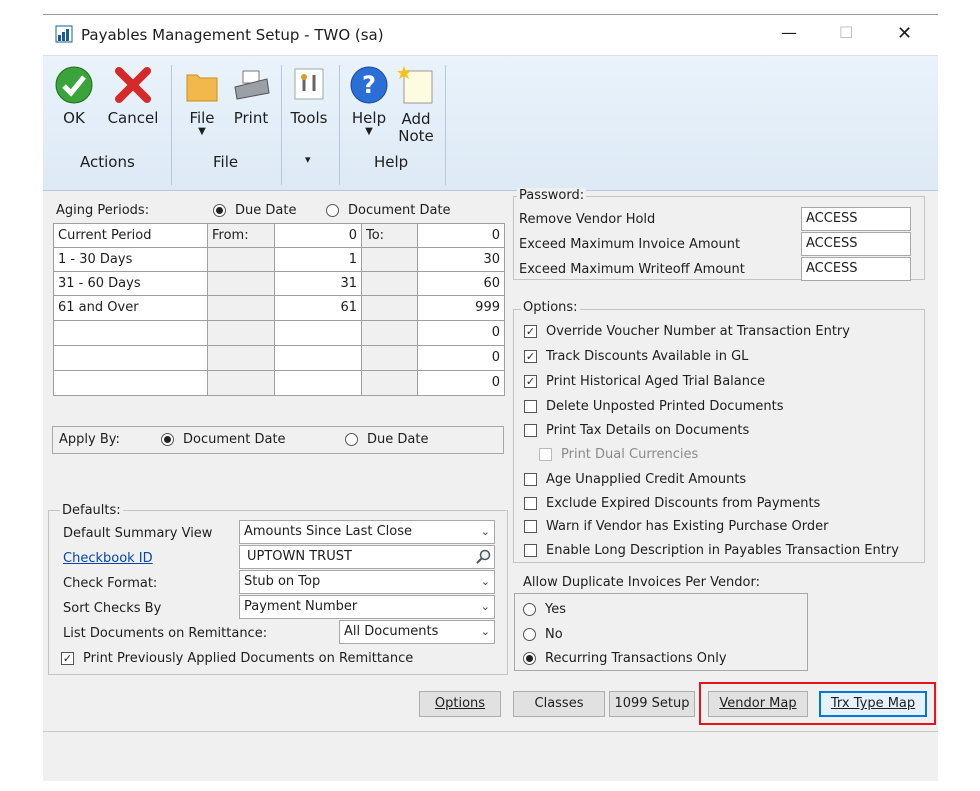 Image resolution: width=980 pixels, height=791 pixels. What do you see at coordinates (369, 101) in the screenshot?
I see `help-button: ? Help ▼` at bounding box center [369, 101].